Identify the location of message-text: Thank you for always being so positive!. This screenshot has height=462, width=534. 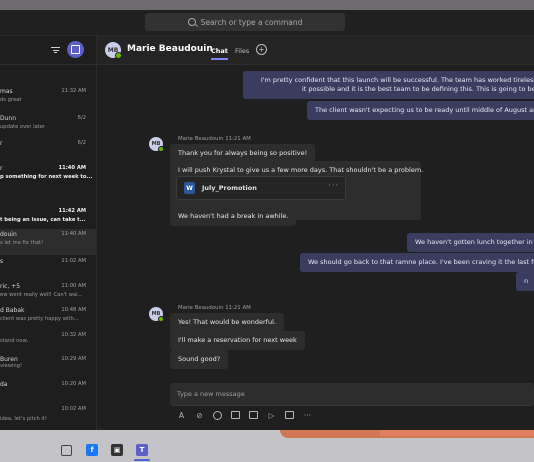
(243, 153).